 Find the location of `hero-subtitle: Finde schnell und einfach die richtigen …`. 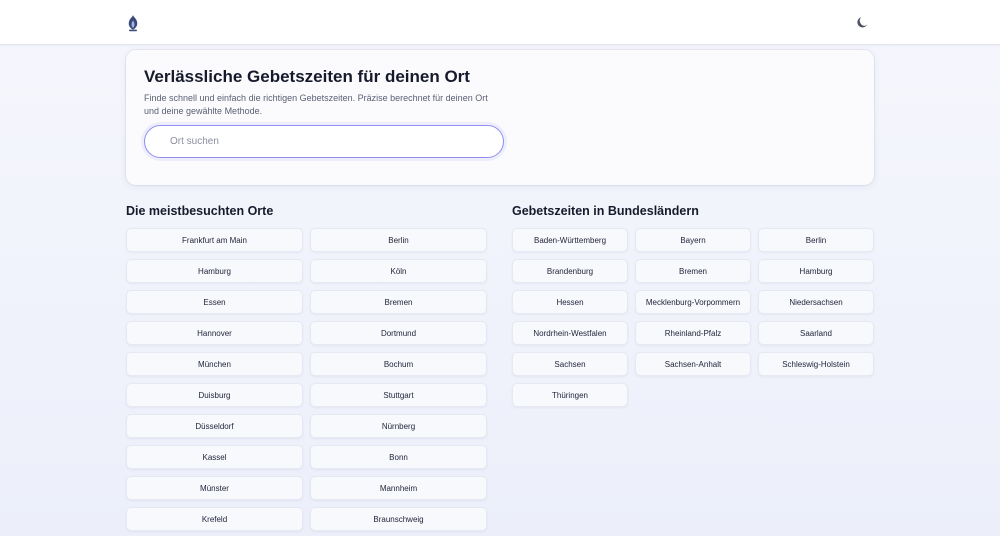

hero-subtitle: Finde schnell und einfach die richtigen … is located at coordinates (316, 104).